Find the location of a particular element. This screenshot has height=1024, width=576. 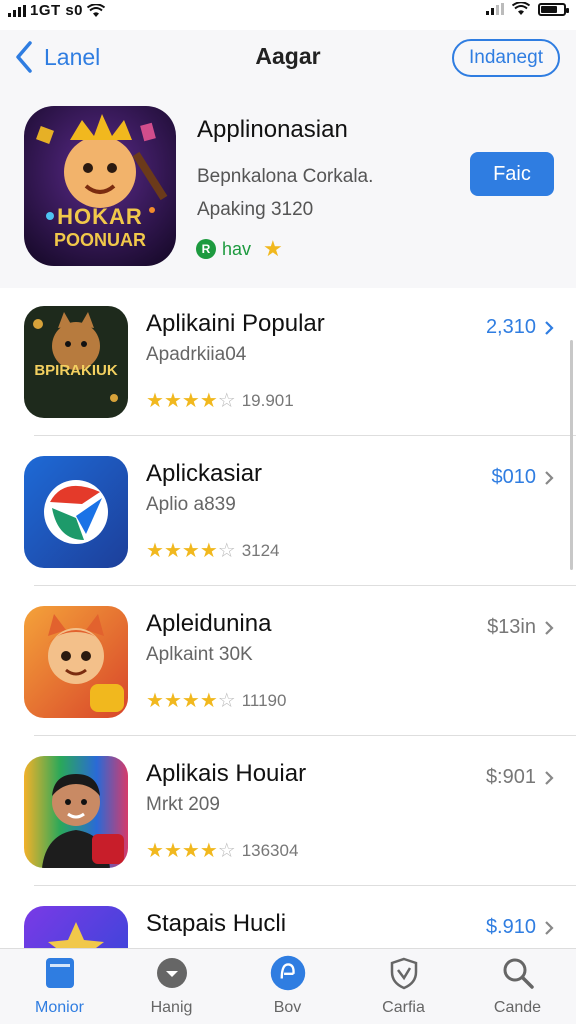

rating-stars: ★ ★ ★ ★ ☆ 11190 is located at coordinates (216, 700).